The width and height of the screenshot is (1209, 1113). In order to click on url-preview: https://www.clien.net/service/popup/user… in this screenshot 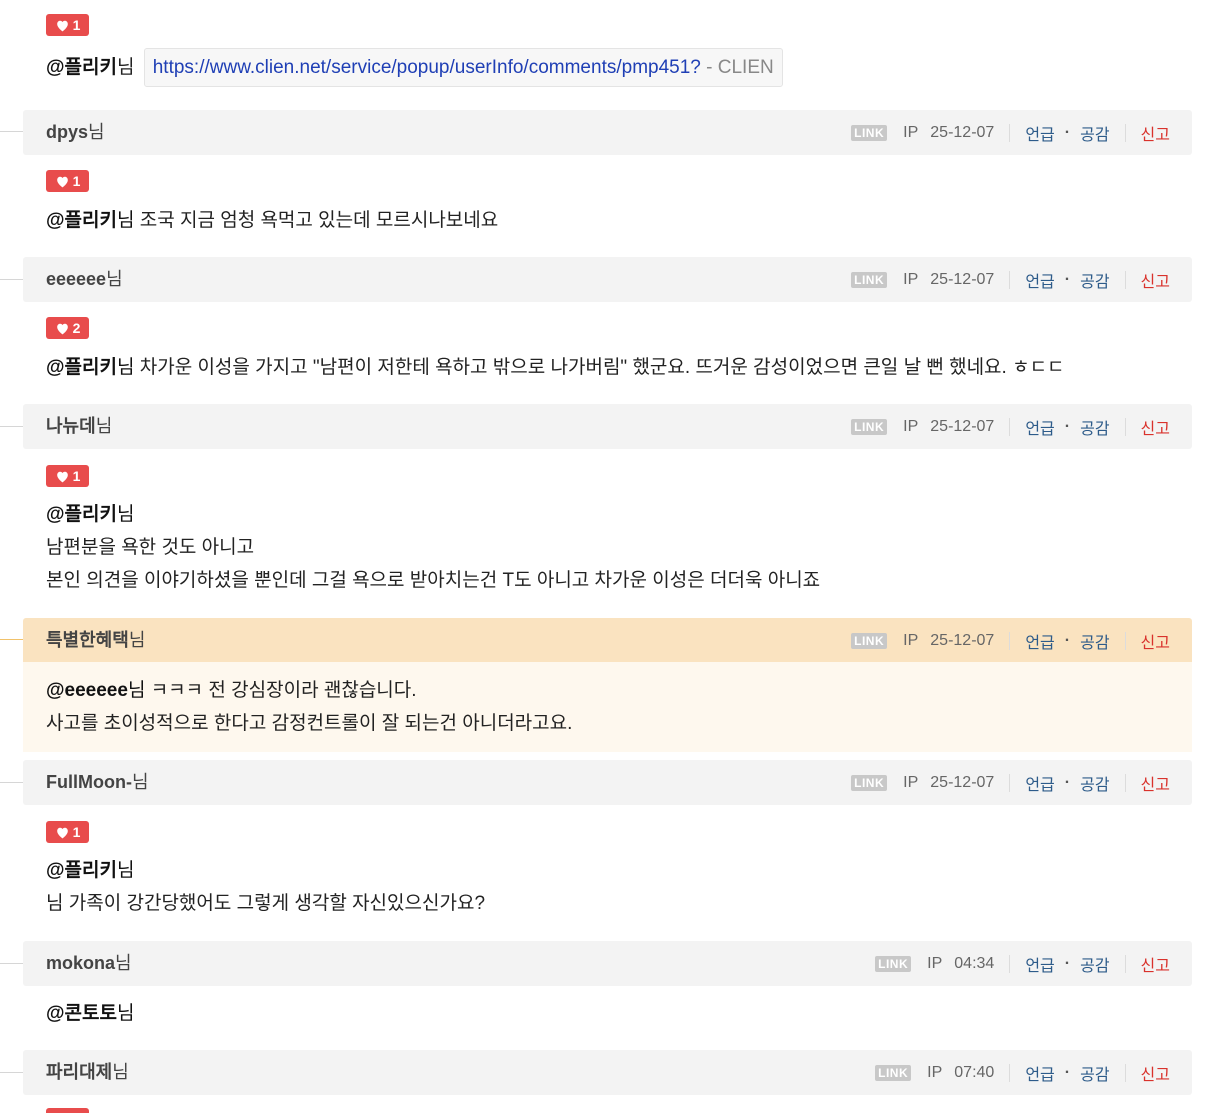, I will do `click(463, 68)`.